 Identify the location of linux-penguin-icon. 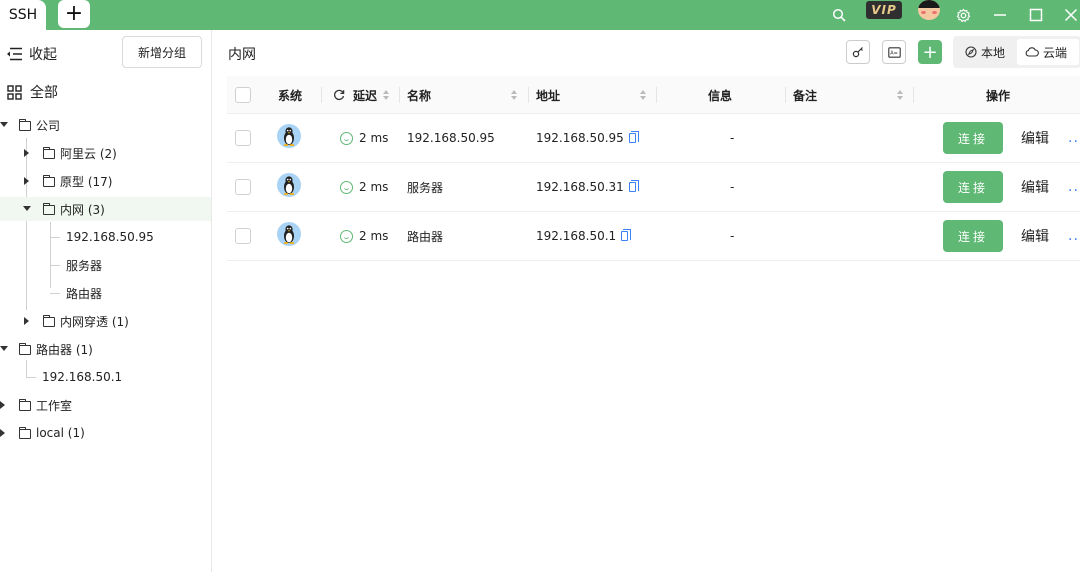
(289, 185).